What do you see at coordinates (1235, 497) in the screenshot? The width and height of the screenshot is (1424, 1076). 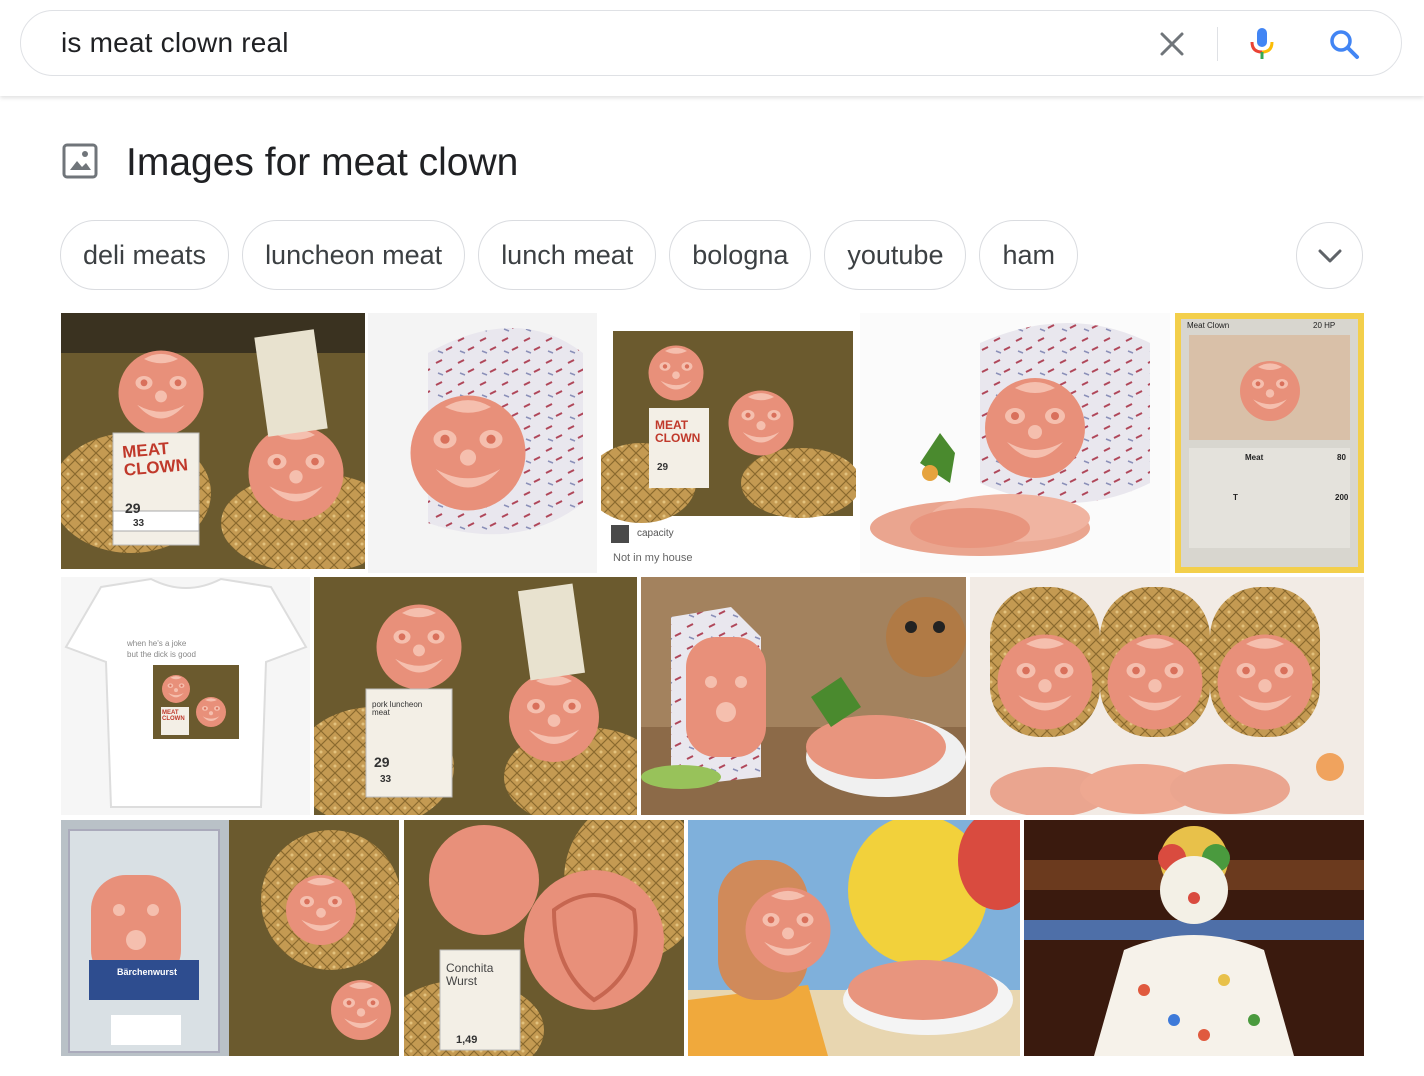 I see `card-move-2: T` at bounding box center [1235, 497].